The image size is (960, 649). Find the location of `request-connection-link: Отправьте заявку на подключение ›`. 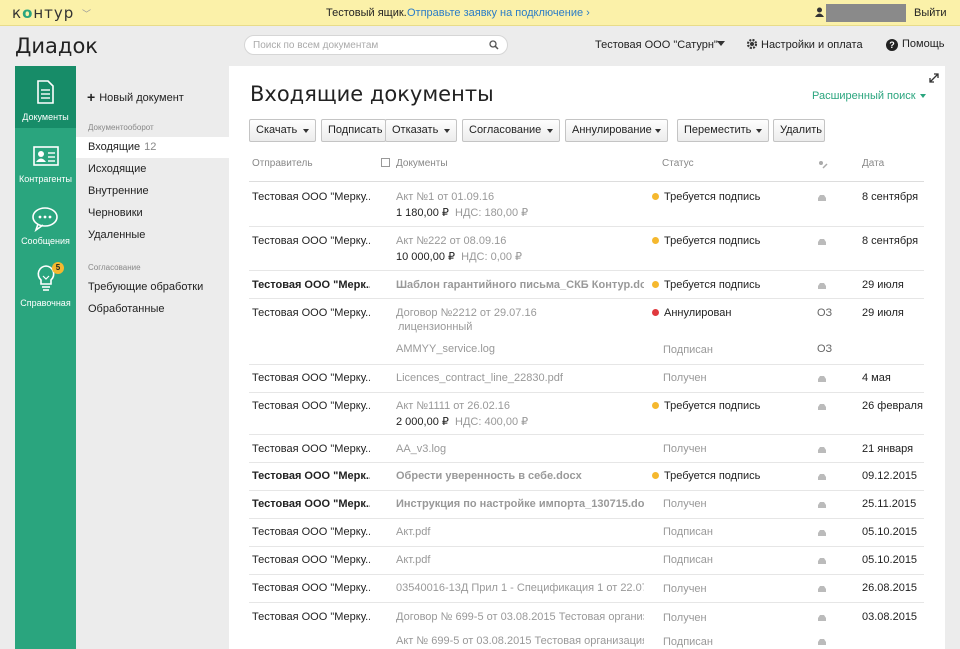

request-connection-link: Отправьте заявку на подключение › is located at coordinates (498, 13).